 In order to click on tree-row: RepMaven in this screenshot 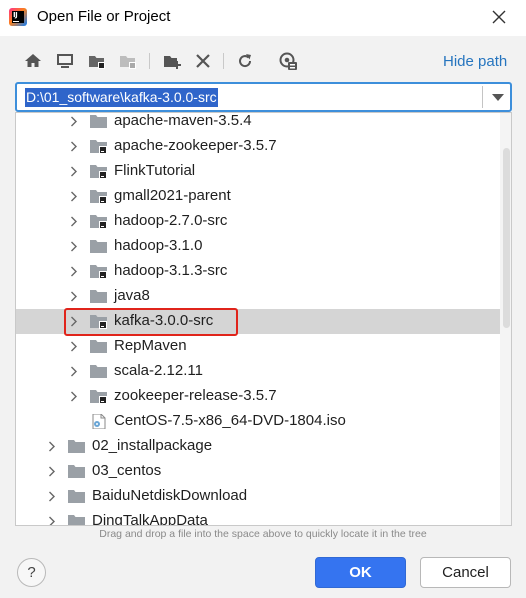, I will do `click(263, 346)`.